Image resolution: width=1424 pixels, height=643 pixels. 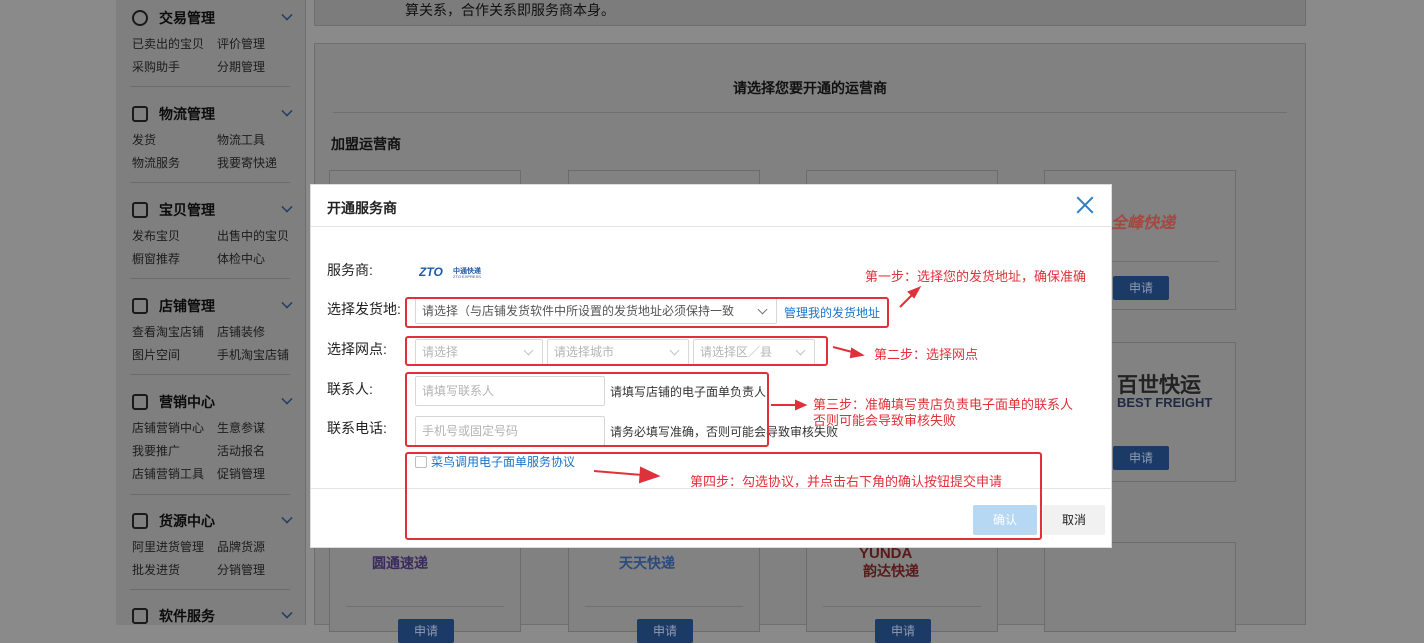 What do you see at coordinates (757, 385) in the screenshot?
I see `annotation-arrows` at bounding box center [757, 385].